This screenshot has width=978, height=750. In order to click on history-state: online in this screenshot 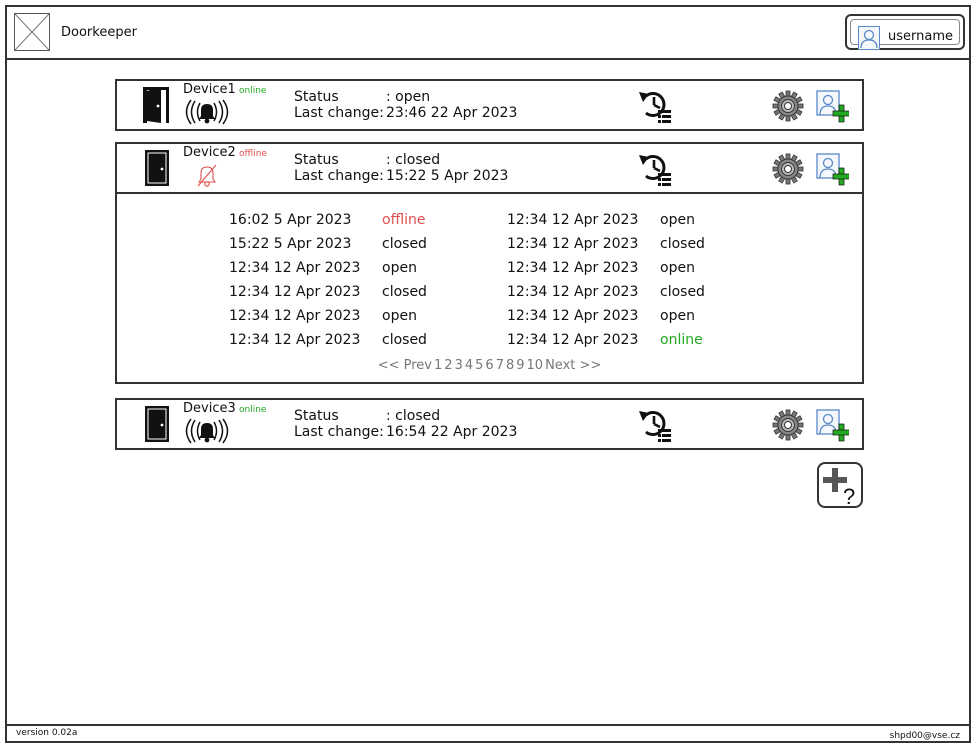, I will do `click(681, 340)`.